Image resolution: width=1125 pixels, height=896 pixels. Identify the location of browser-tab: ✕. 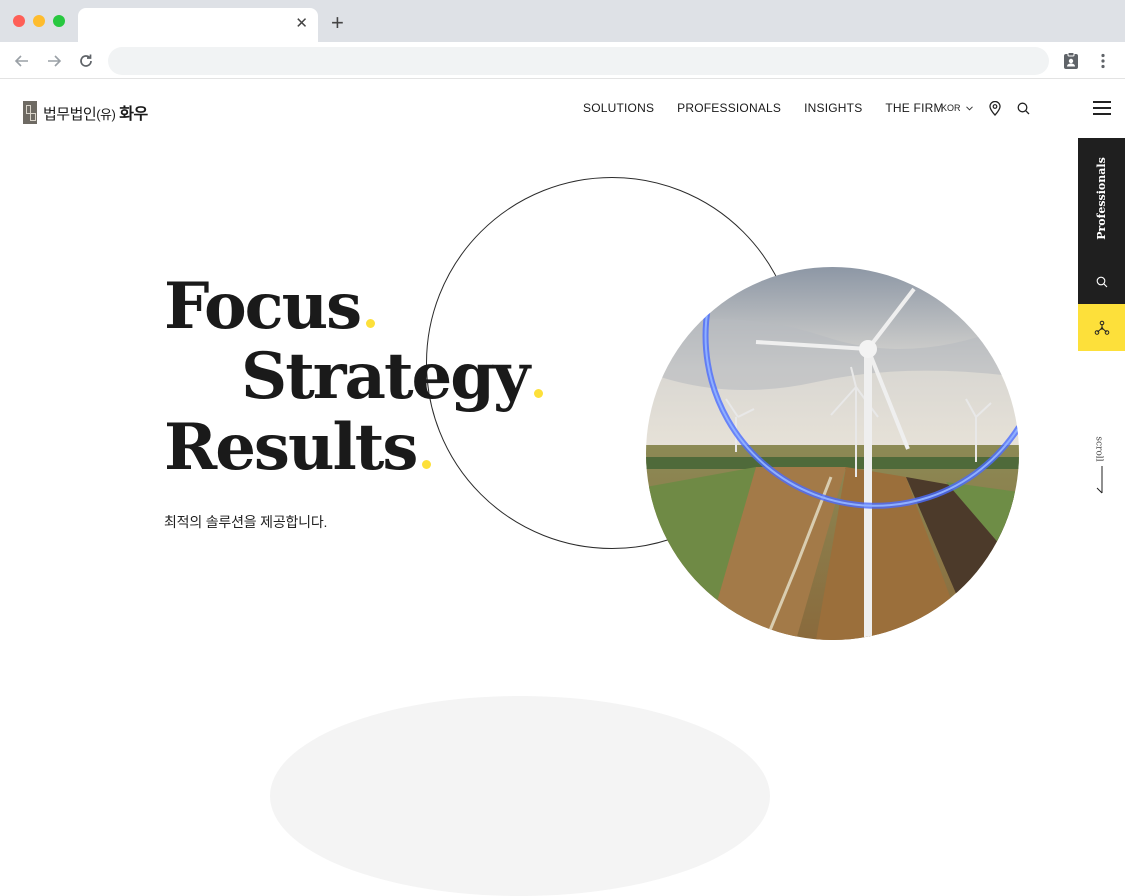
(198, 25).